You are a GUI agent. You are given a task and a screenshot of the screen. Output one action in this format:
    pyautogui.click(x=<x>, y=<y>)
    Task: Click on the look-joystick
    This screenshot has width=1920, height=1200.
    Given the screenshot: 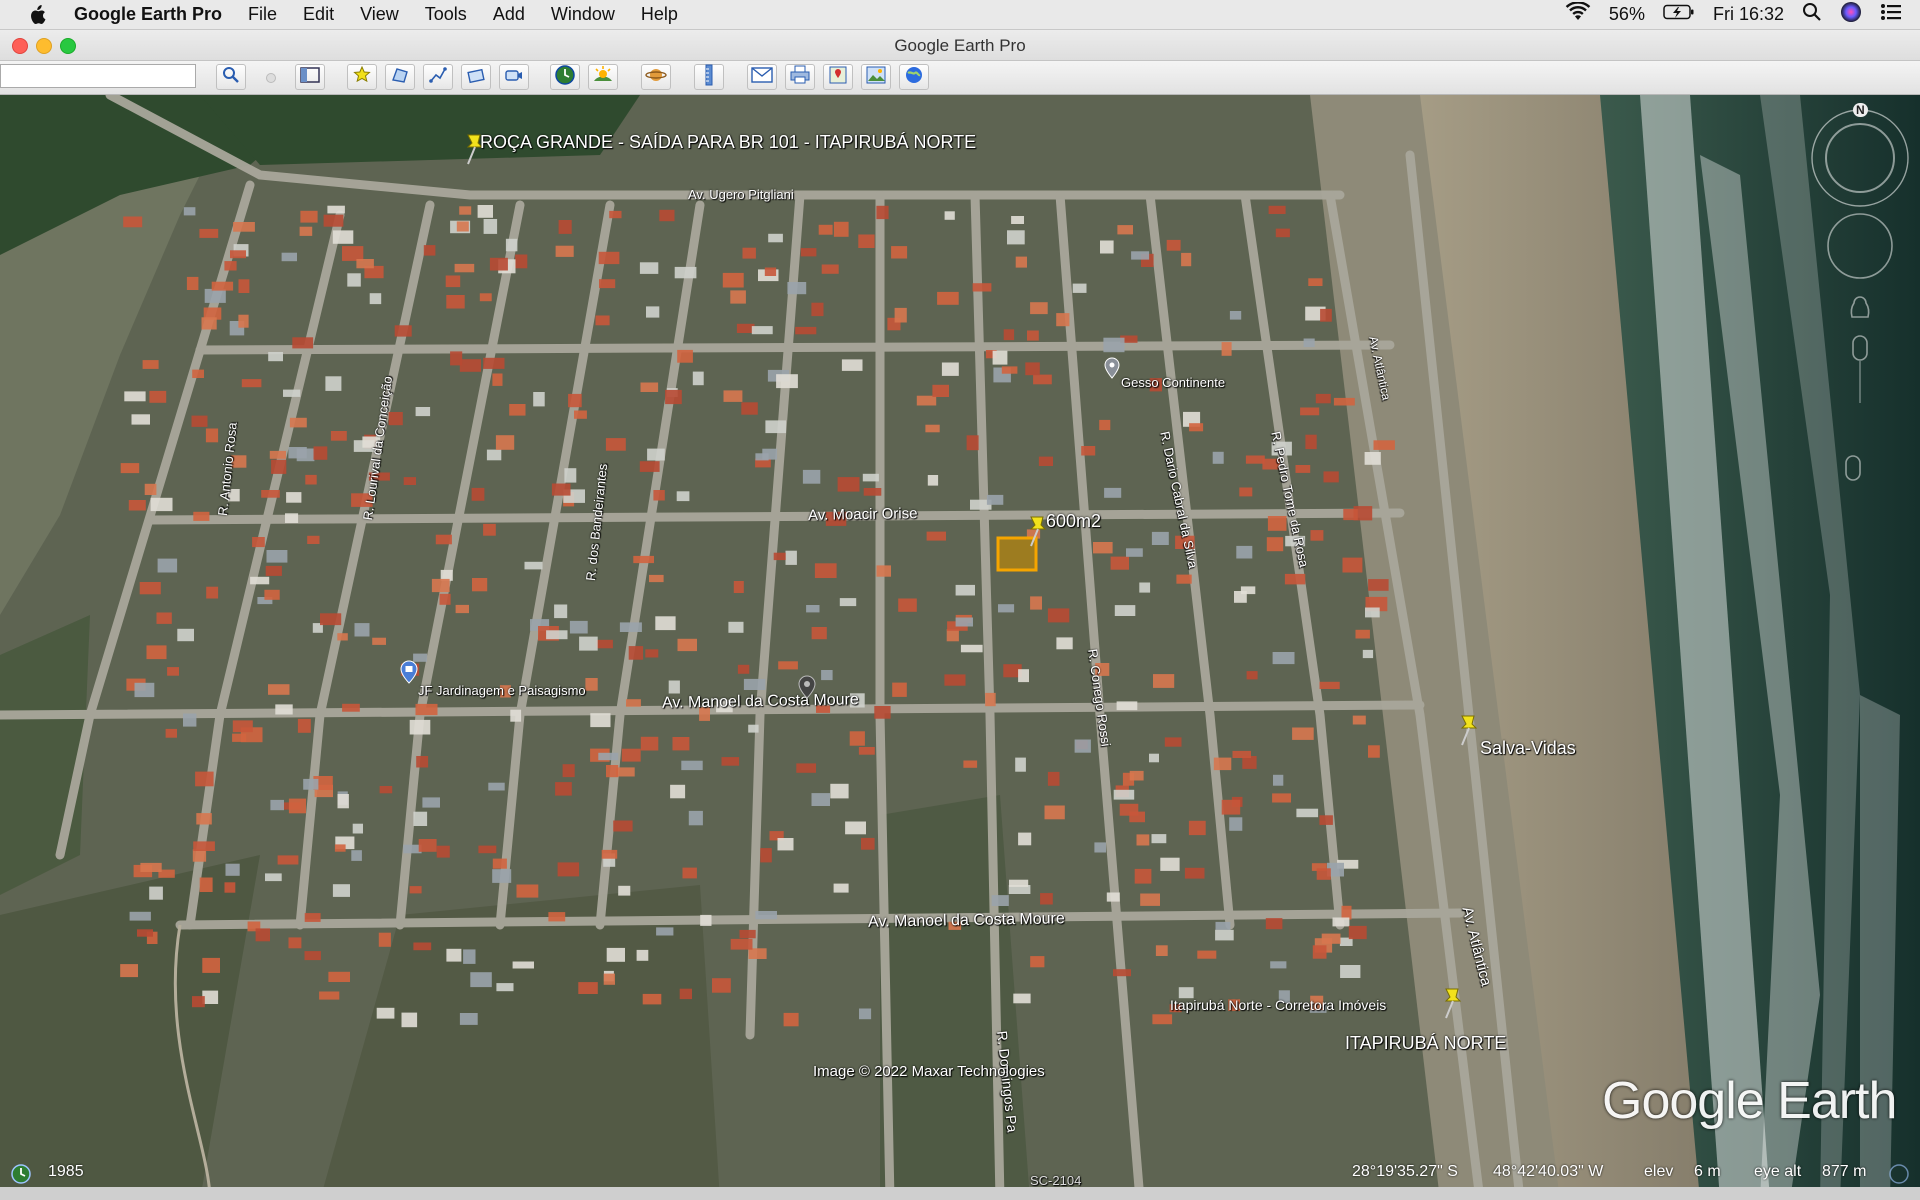 What is the action you would take?
    pyautogui.click(x=1860, y=246)
    